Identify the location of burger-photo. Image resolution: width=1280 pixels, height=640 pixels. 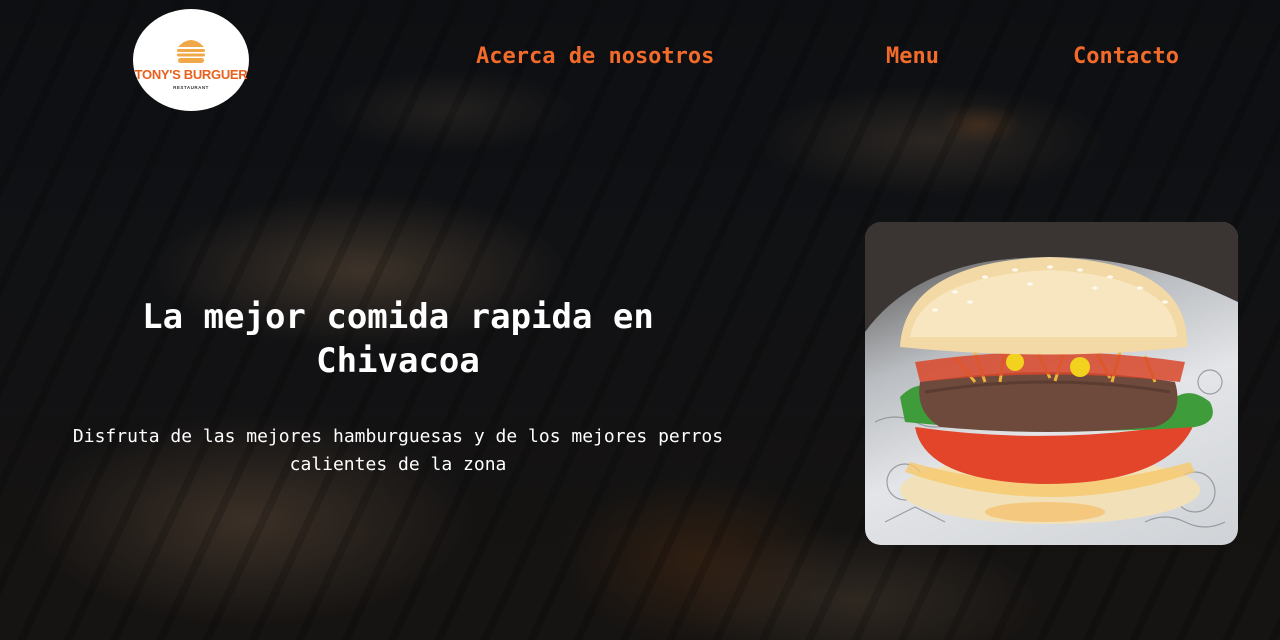
(1051, 383).